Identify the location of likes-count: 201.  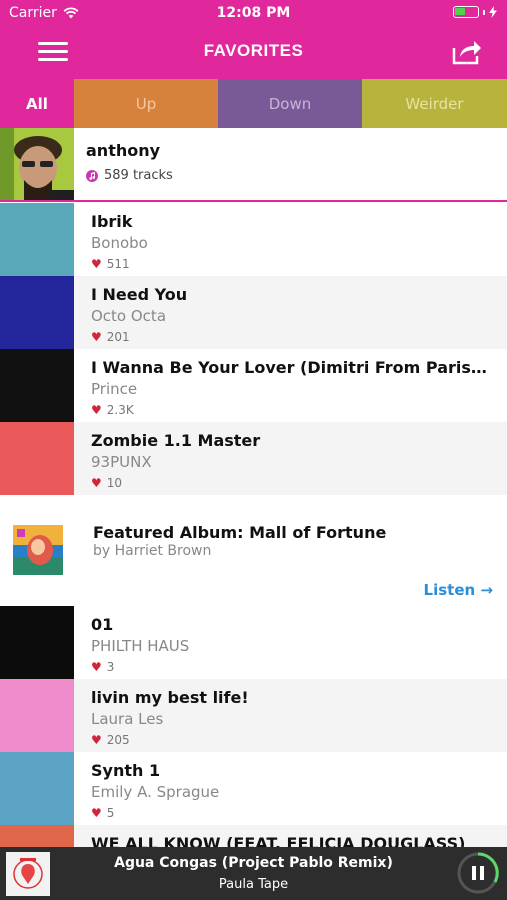
(118, 337).